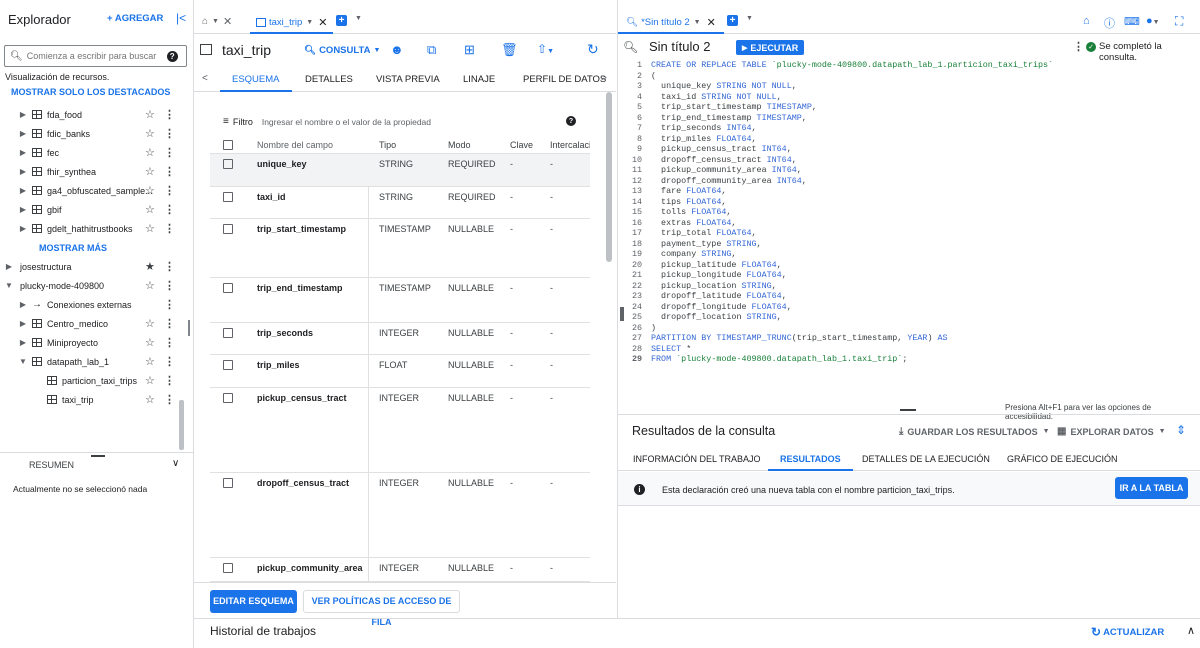 The image size is (1200, 648). Describe the element at coordinates (770, 47) in the screenshot. I see `run-button: ▶ EJECUTAR` at that location.